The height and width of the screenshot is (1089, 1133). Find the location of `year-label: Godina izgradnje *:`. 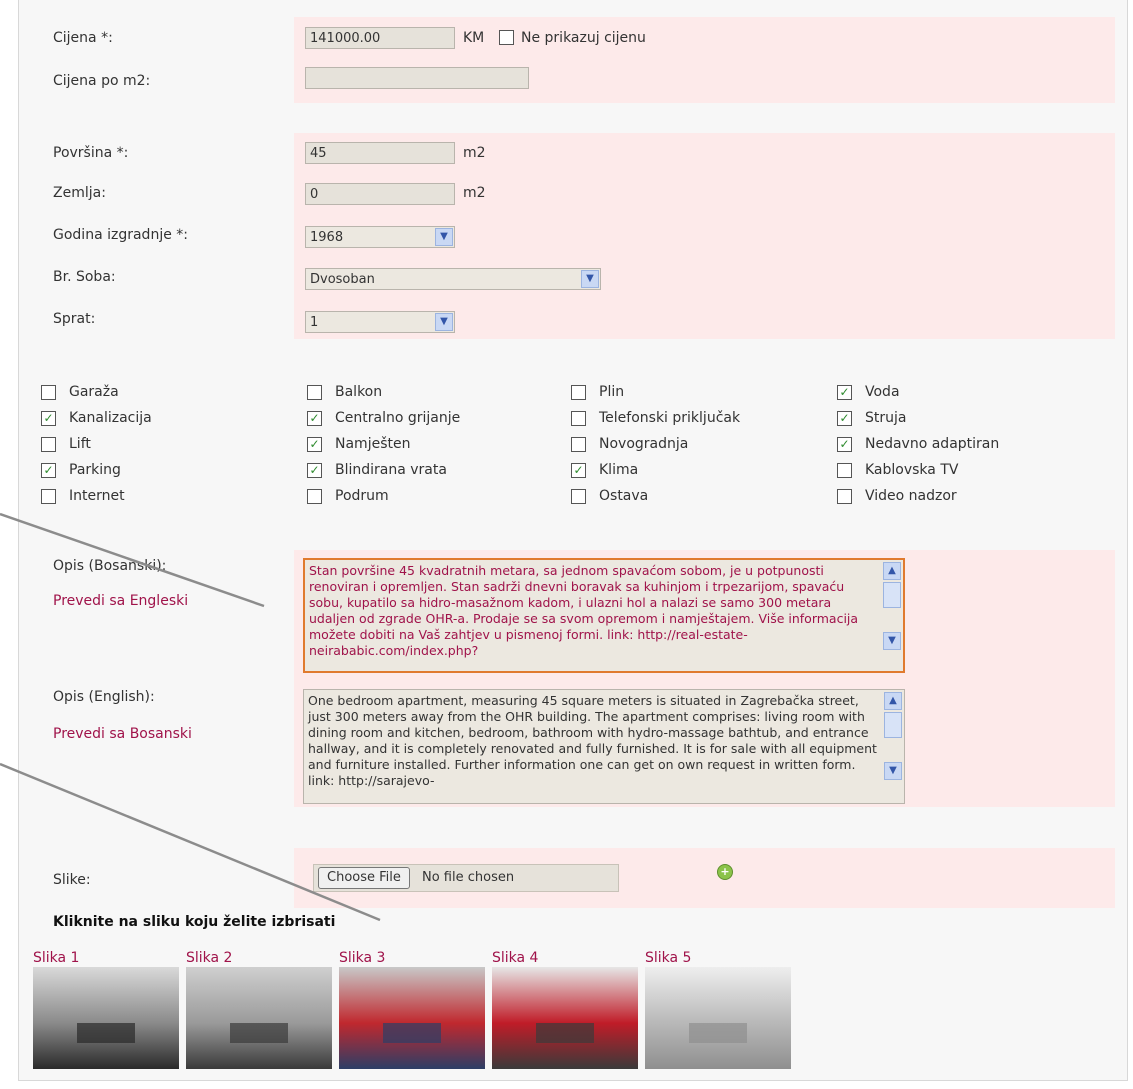

year-label: Godina izgradnje *: is located at coordinates (120, 235).